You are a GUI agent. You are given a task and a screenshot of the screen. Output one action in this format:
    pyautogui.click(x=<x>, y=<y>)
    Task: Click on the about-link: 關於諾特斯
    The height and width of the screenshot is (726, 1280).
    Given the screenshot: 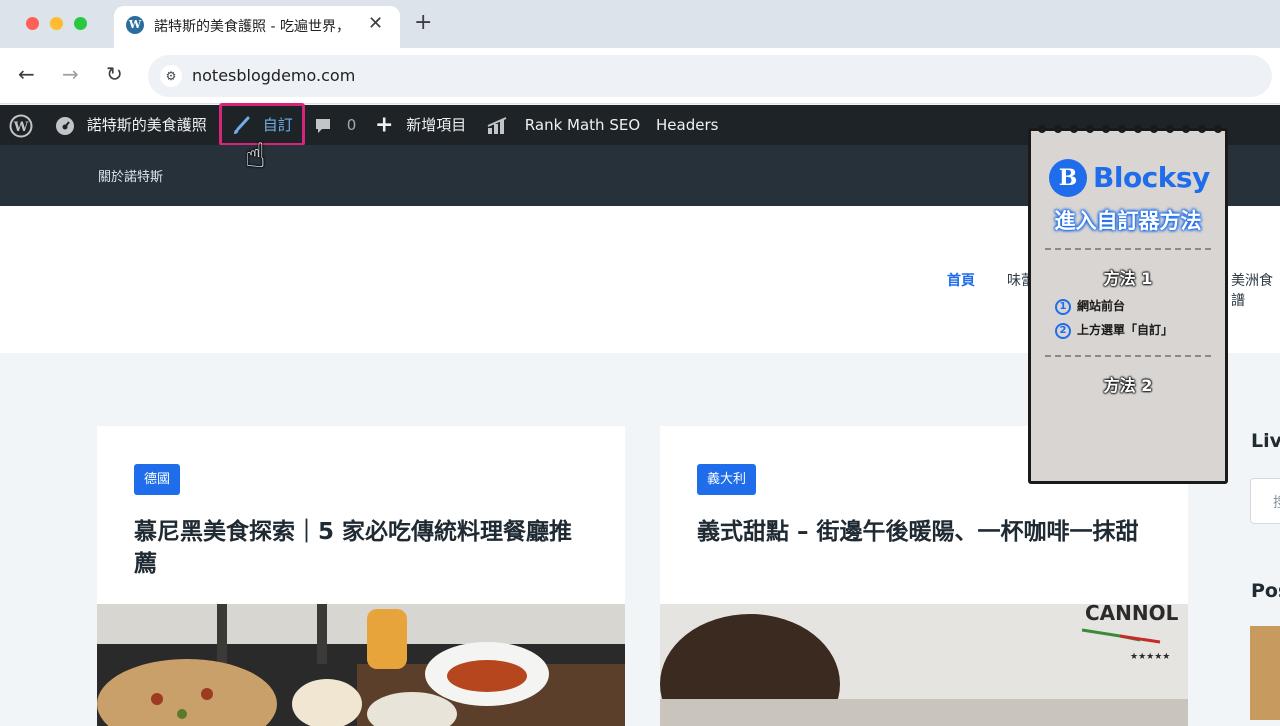 What is the action you would take?
    pyautogui.click(x=130, y=175)
    